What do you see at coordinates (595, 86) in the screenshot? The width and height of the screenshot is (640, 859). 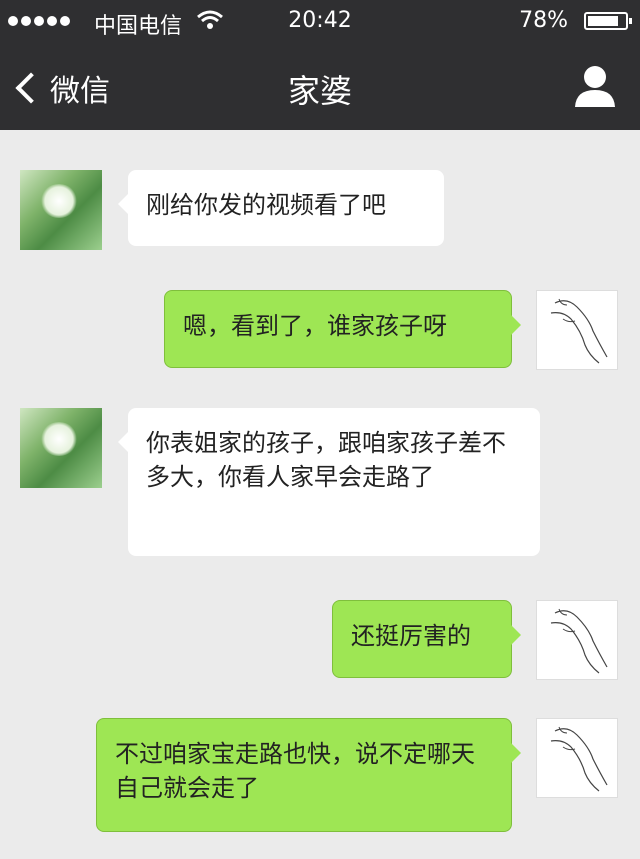 I see `person-icon` at bounding box center [595, 86].